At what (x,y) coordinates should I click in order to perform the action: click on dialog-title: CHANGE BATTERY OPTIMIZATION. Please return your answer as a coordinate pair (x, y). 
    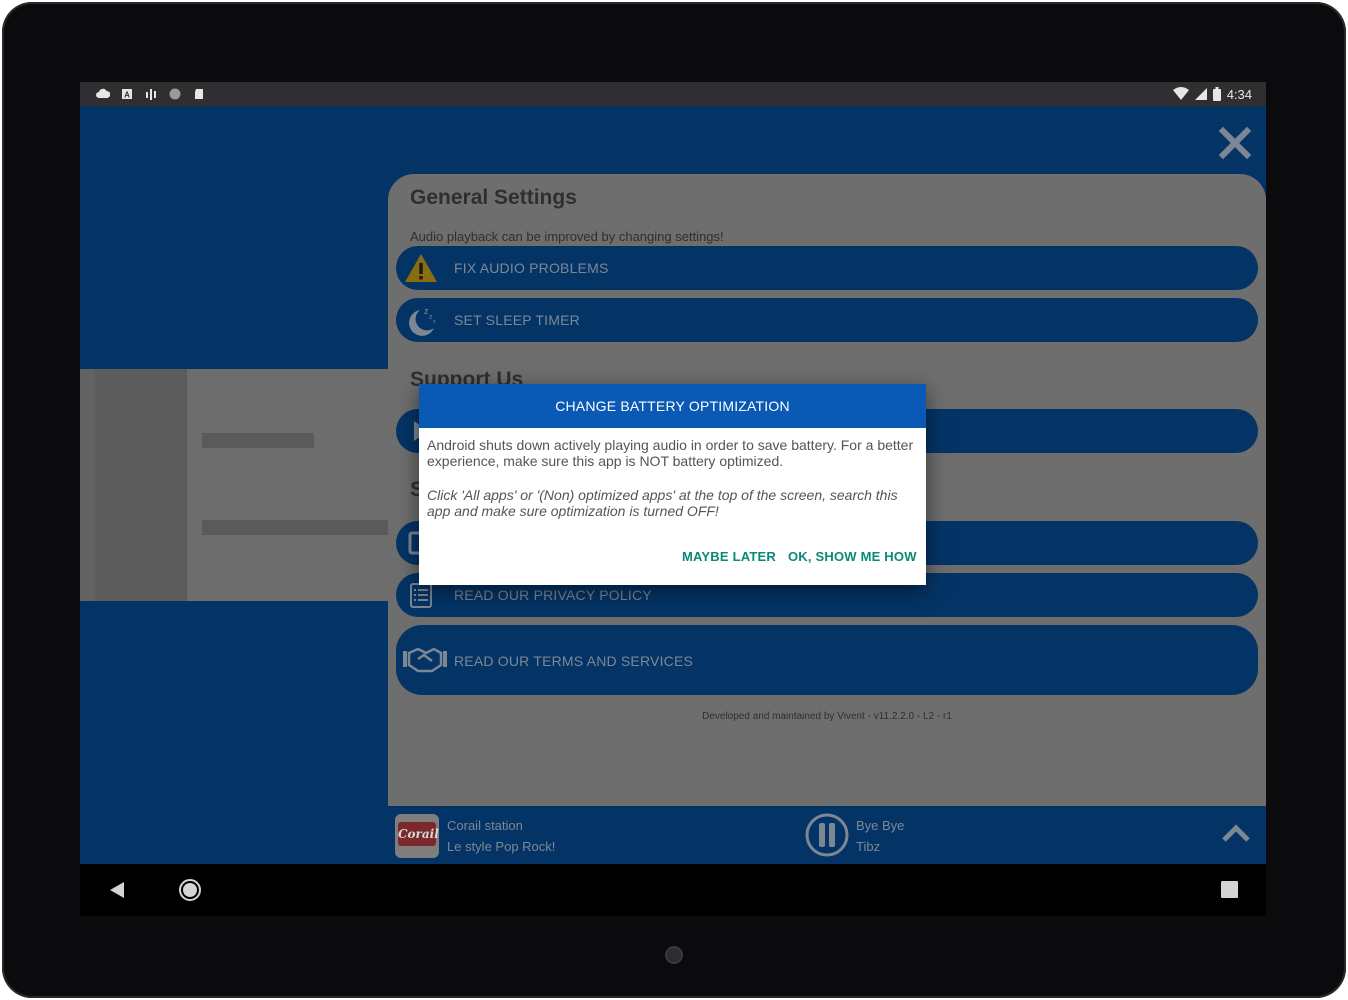
    Looking at the image, I should click on (672, 406).